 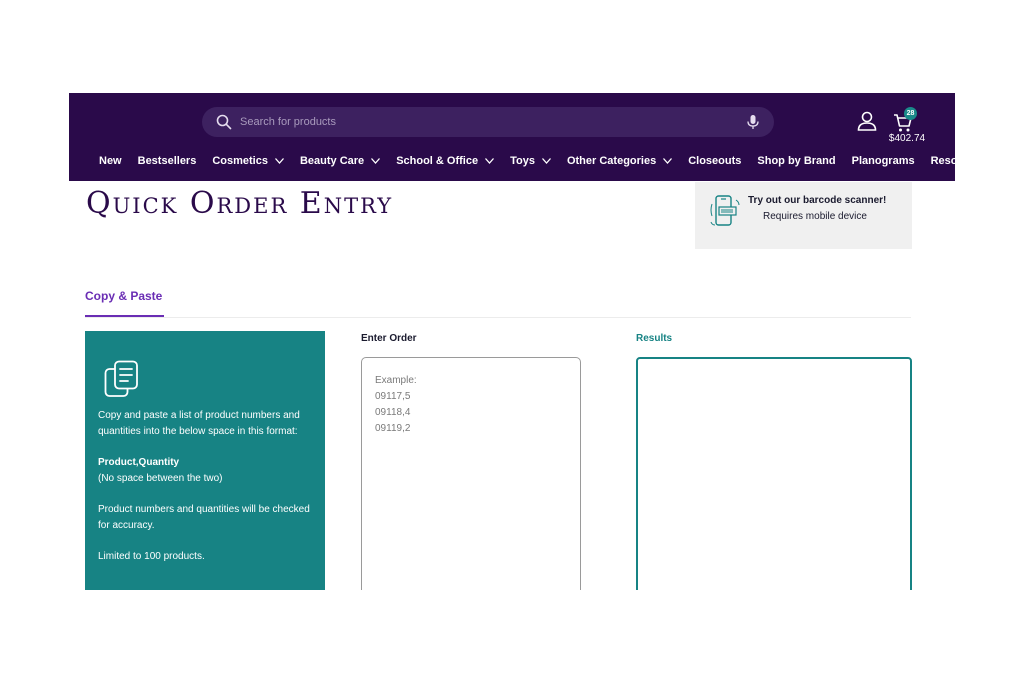 I want to click on nav-item-label: Planograms, so click(x=883, y=161).